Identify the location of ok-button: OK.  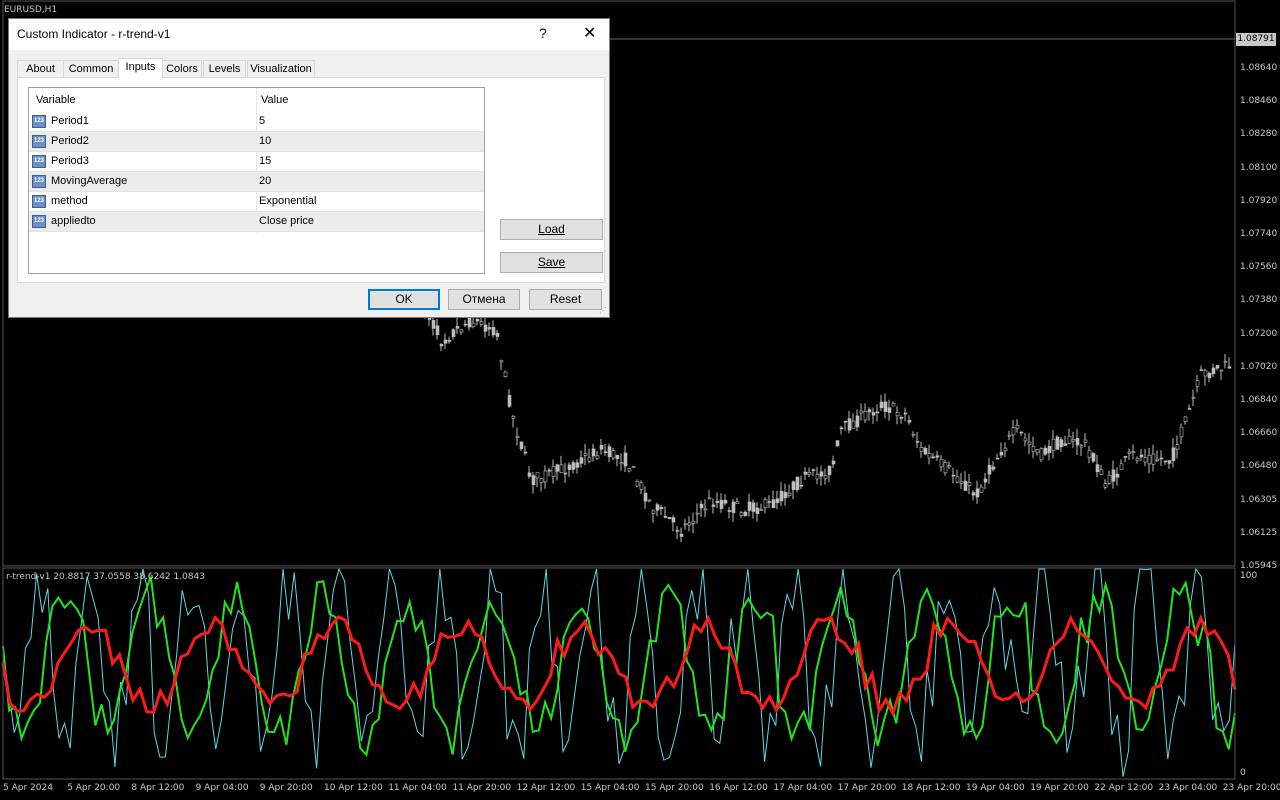
(404, 299).